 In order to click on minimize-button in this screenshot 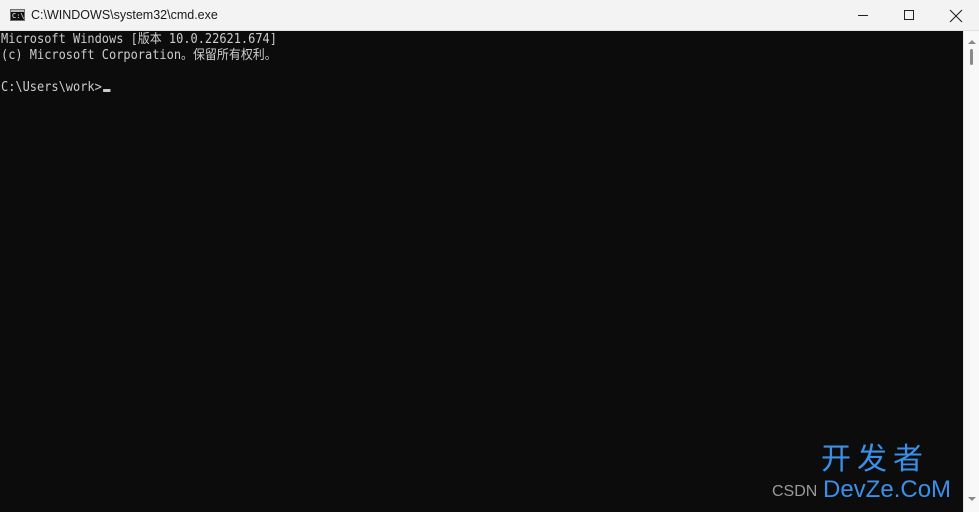, I will do `click(863, 15)`.